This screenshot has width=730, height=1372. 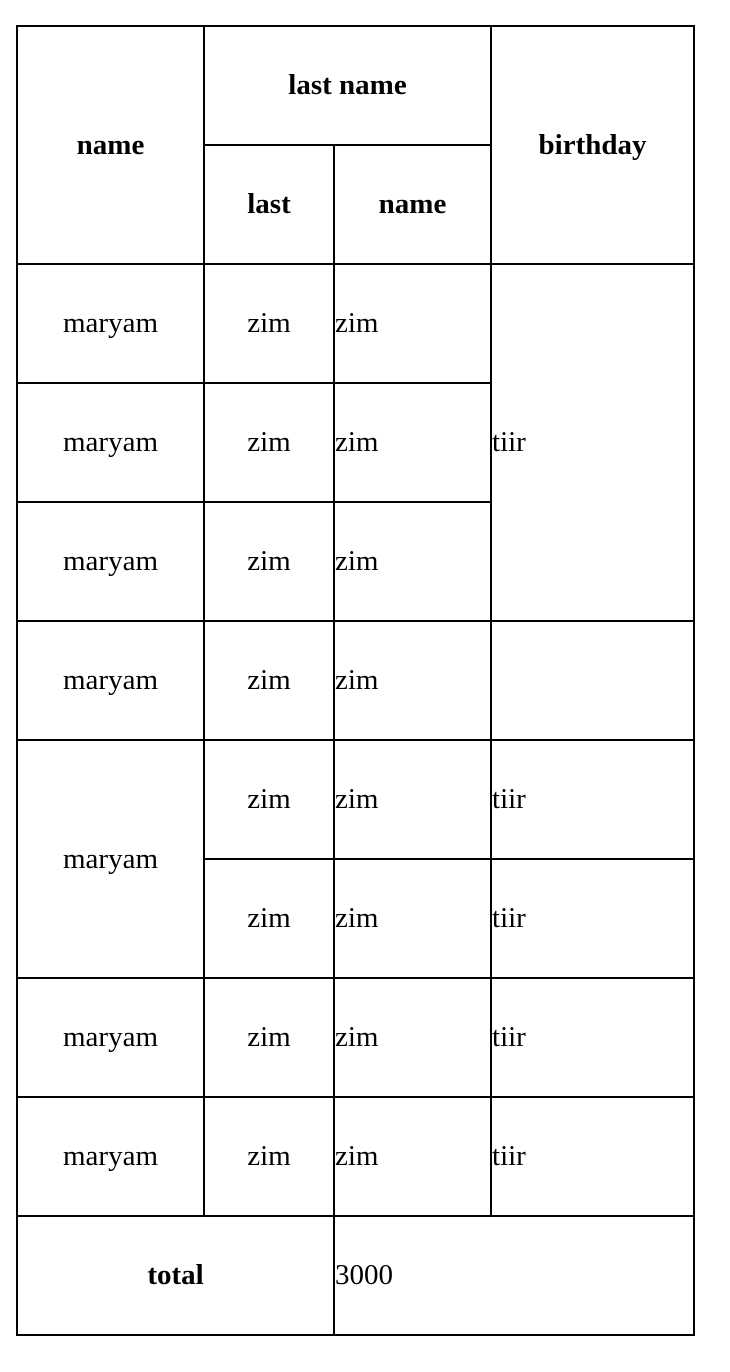 I want to click on header-last: last, so click(x=269, y=204).